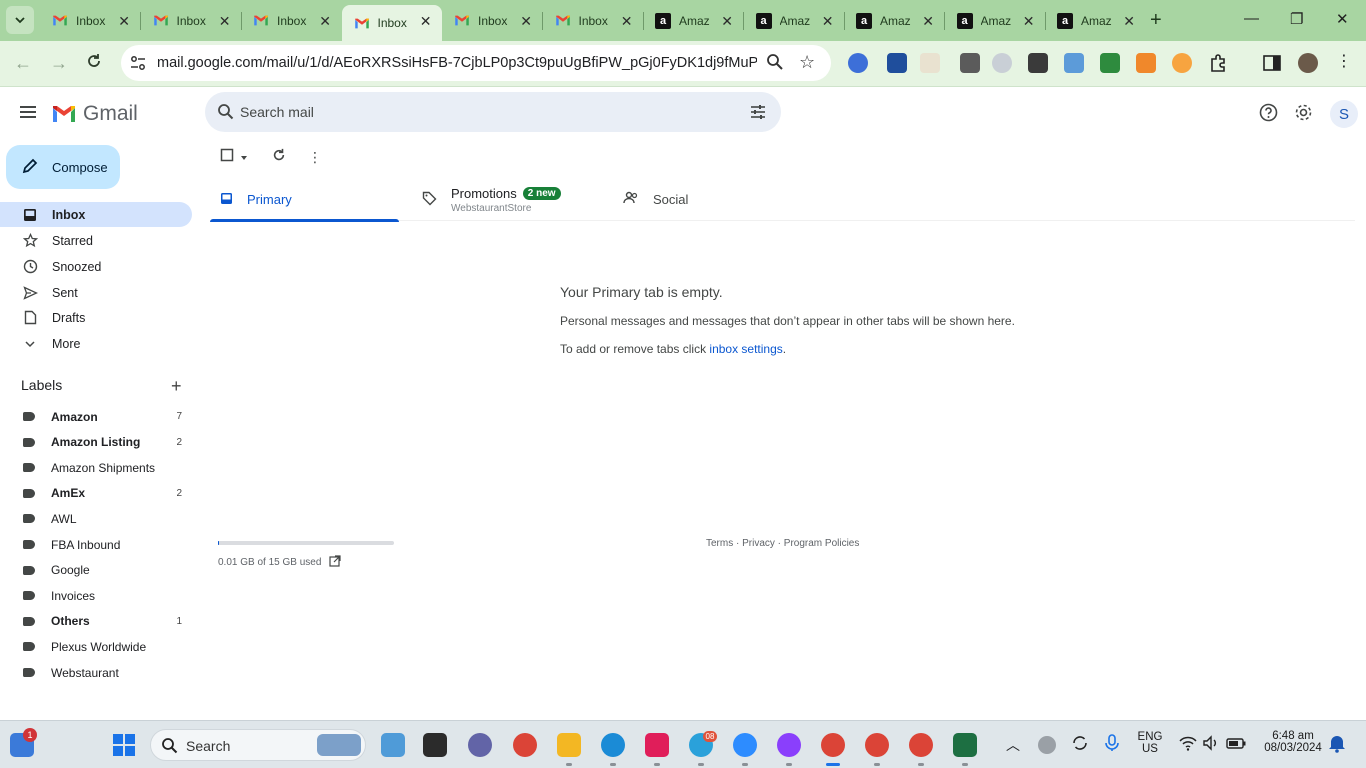 Image resolution: width=1366 pixels, height=768 pixels. What do you see at coordinates (775, 64) in the screenshot?
I see `zoom-icon` at bounding box center [775, 64].